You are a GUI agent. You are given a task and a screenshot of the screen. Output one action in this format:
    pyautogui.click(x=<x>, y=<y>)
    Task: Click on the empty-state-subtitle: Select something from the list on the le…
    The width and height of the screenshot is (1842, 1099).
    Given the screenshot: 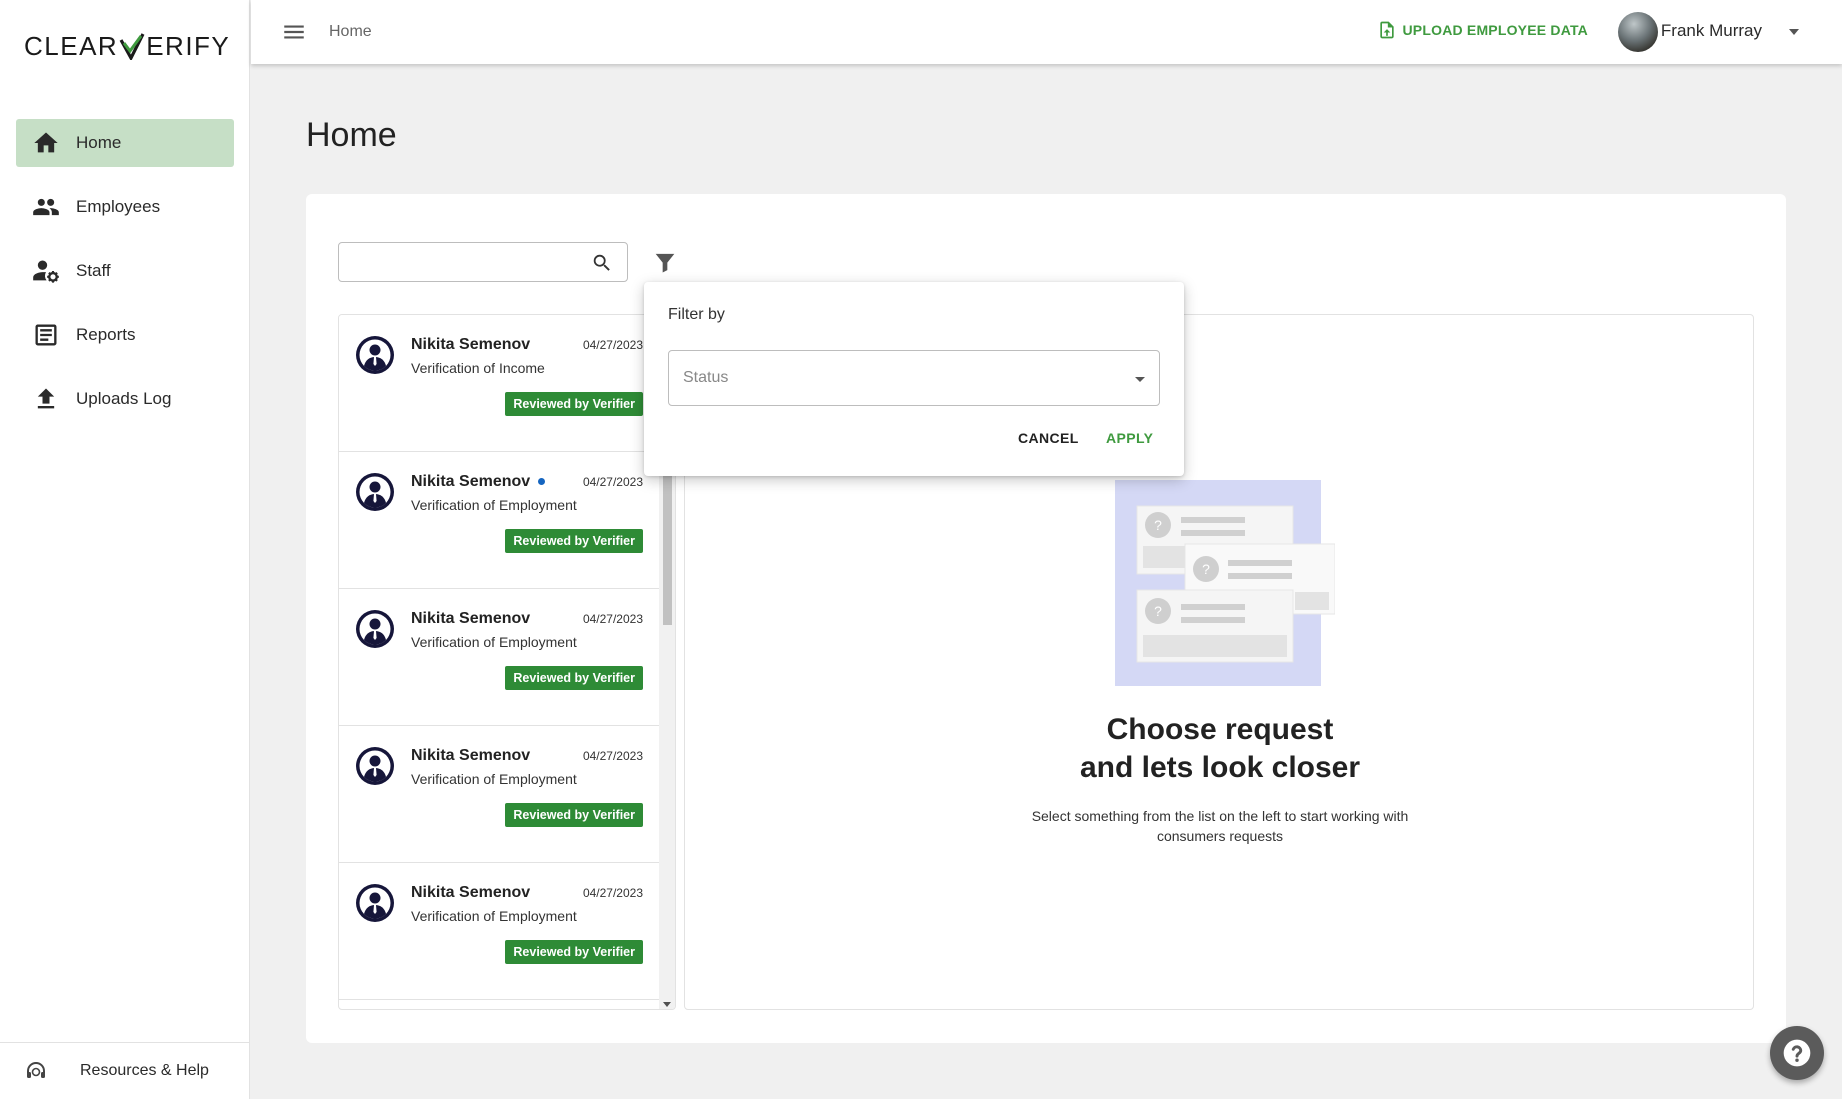 What is the action you would take?
    pyautogui.click(x=1220, y=826)
    